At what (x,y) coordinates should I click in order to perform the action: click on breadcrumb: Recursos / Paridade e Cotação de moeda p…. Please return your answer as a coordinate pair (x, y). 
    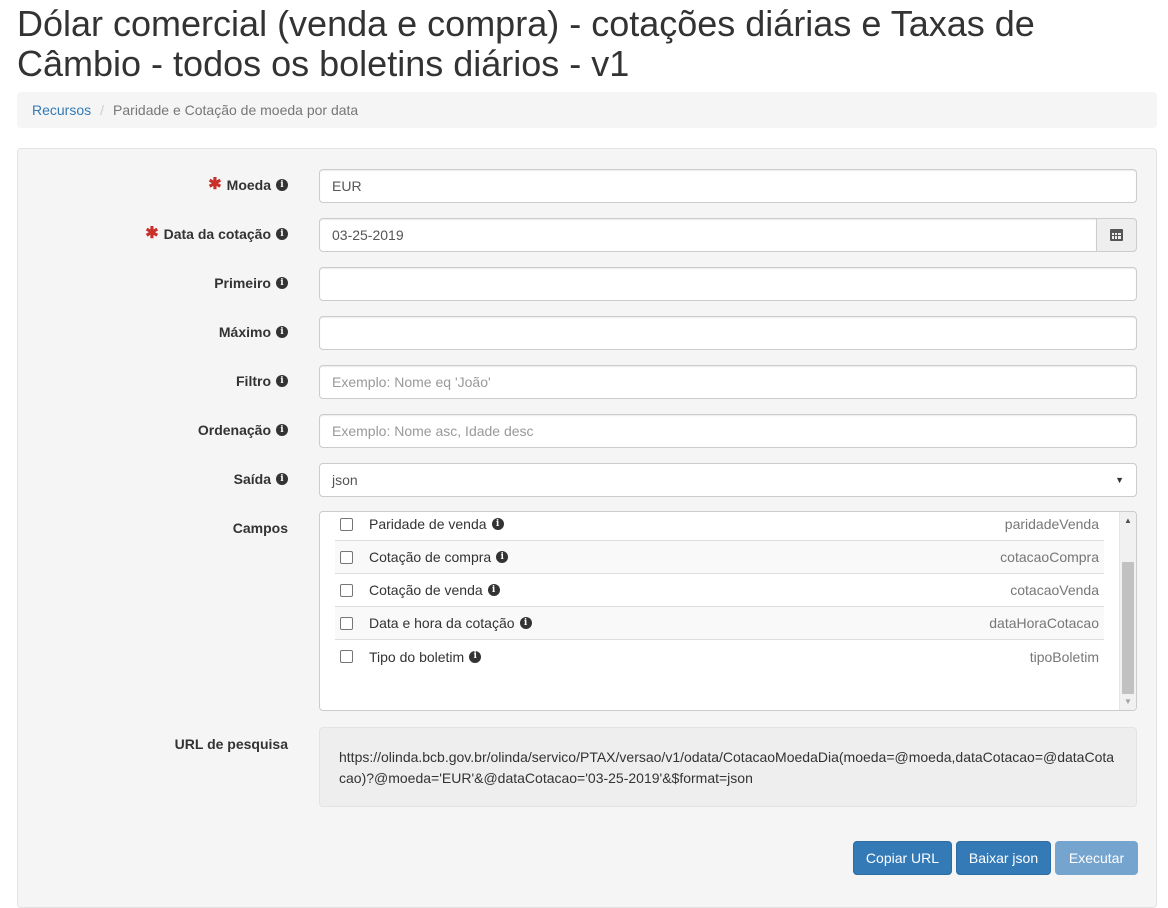
    Looking at the image, I should click on (587, 110).